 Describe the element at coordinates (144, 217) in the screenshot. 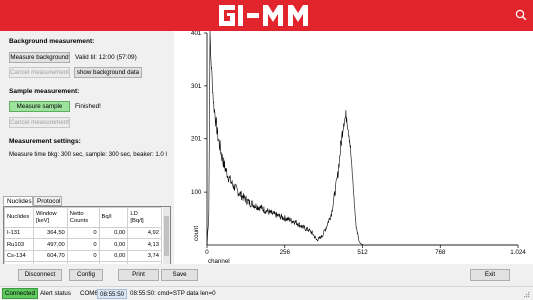

I see `col-ld: LD [Bq/l]` at that location.